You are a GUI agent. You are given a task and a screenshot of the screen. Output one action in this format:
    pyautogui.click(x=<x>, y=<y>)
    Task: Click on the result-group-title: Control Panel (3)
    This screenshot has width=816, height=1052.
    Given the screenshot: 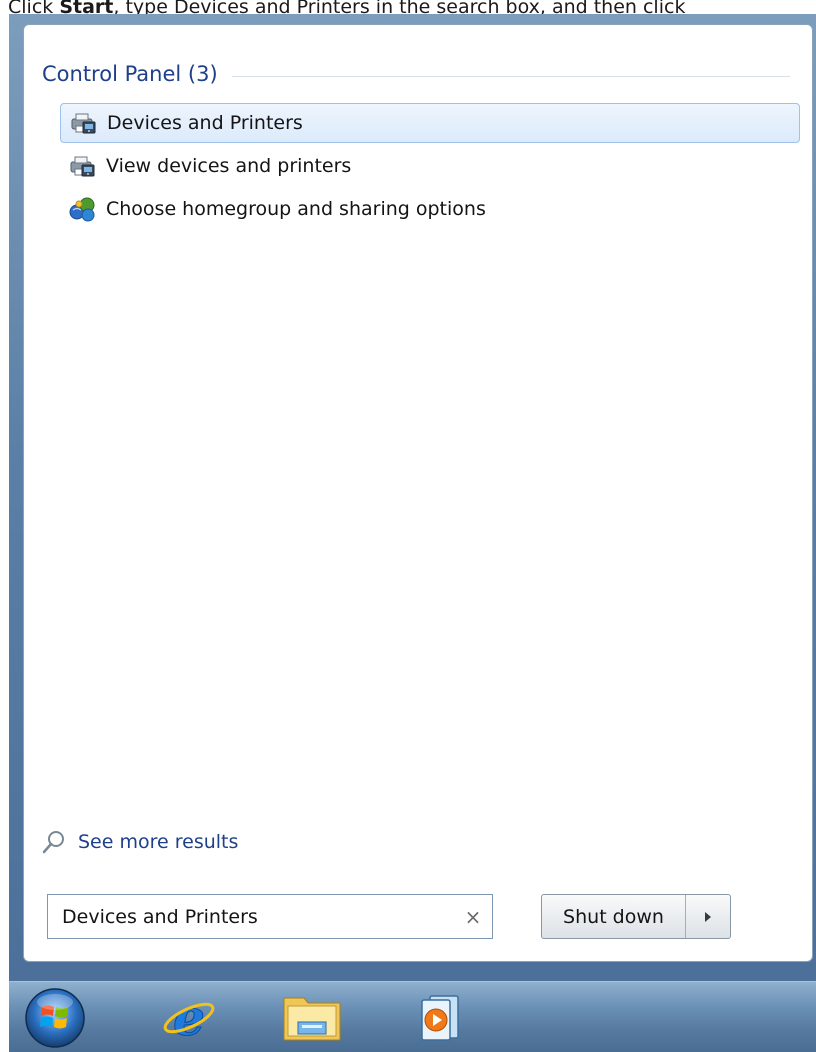 What is the action you would take?
    pyautogui.click(x=130, y=74)
    